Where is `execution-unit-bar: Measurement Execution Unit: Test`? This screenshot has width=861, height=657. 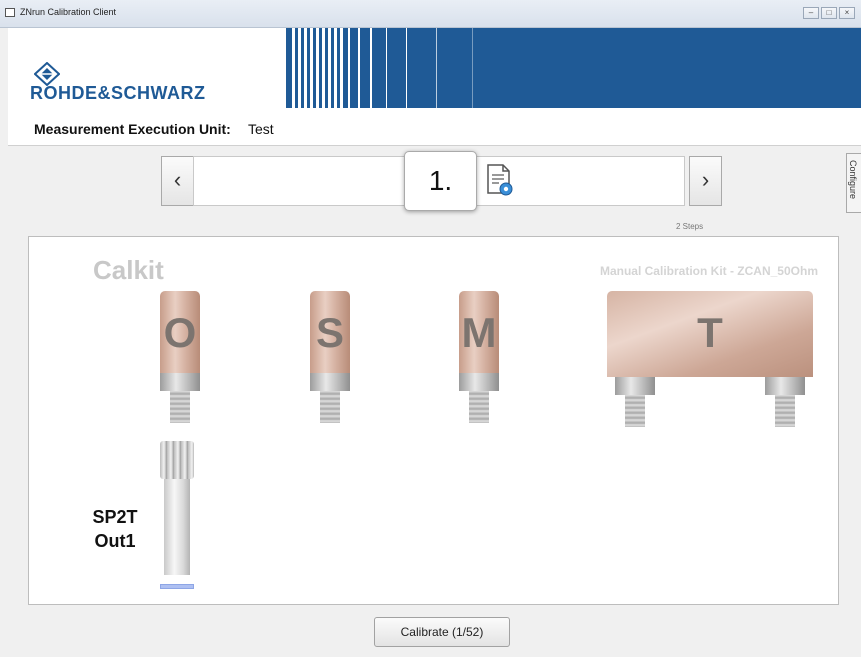
execution-unit-bar: Measurement Execution Unit: Test is located at coordinates (434, 127).